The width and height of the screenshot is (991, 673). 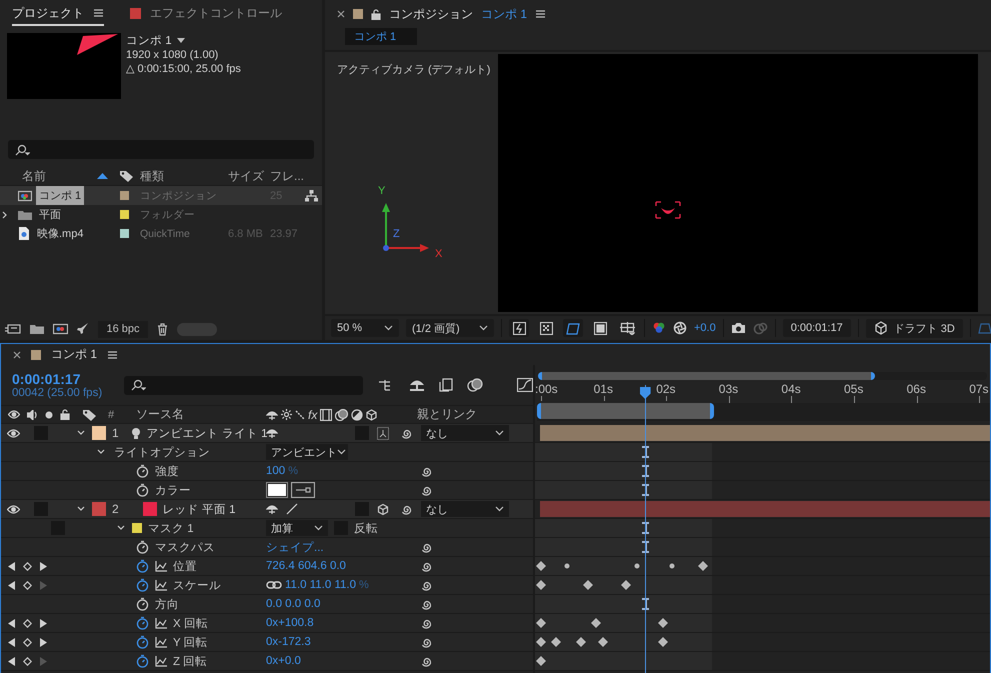 What do you see at coordinates (383, 509) in the screenshot?
I see `3d-cube-icon` at bounding box center [383, 509].